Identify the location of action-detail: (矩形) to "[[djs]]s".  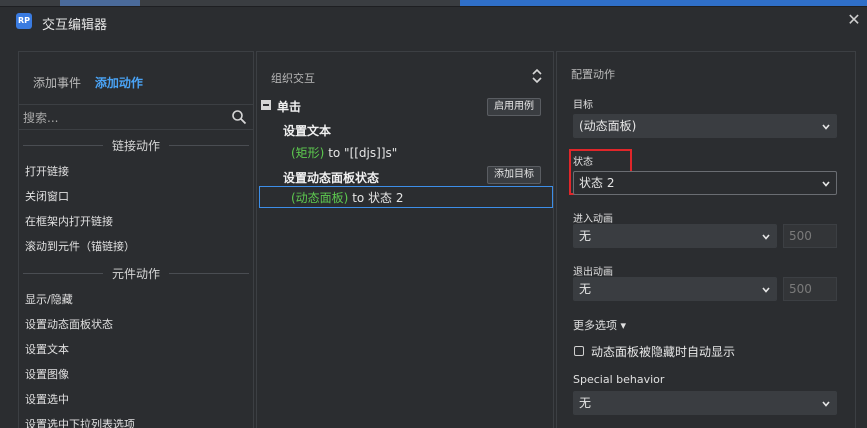
(344, 152).